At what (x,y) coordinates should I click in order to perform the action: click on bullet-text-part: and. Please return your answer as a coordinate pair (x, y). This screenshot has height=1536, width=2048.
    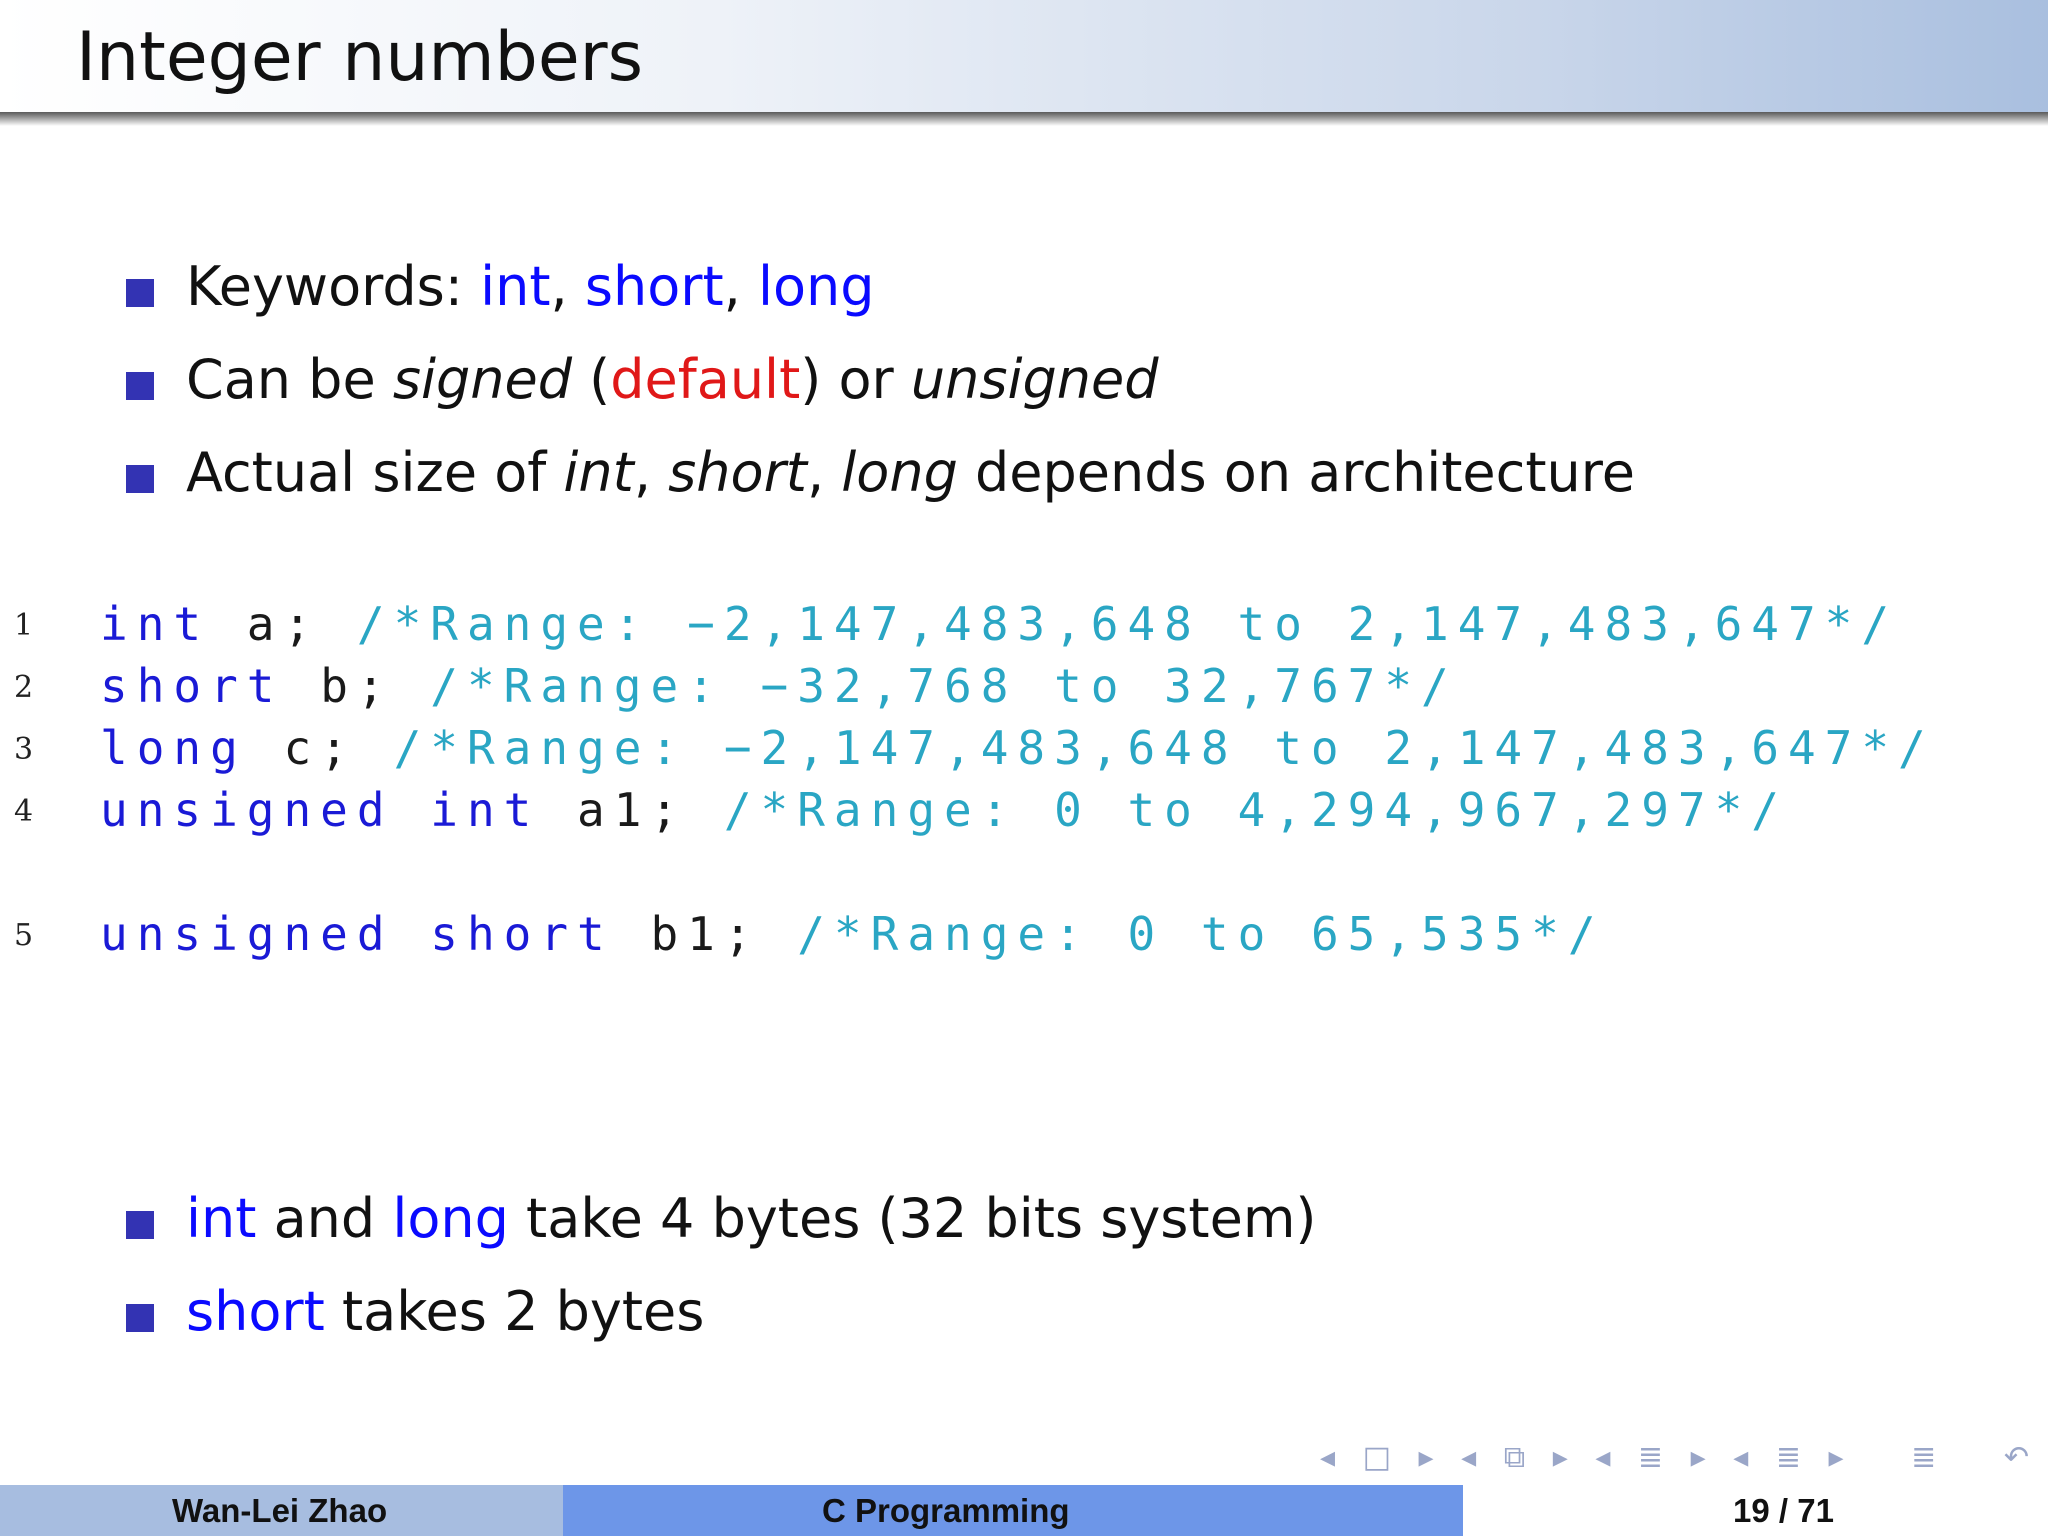
    Looking at the image, I should click on (324, 1218).